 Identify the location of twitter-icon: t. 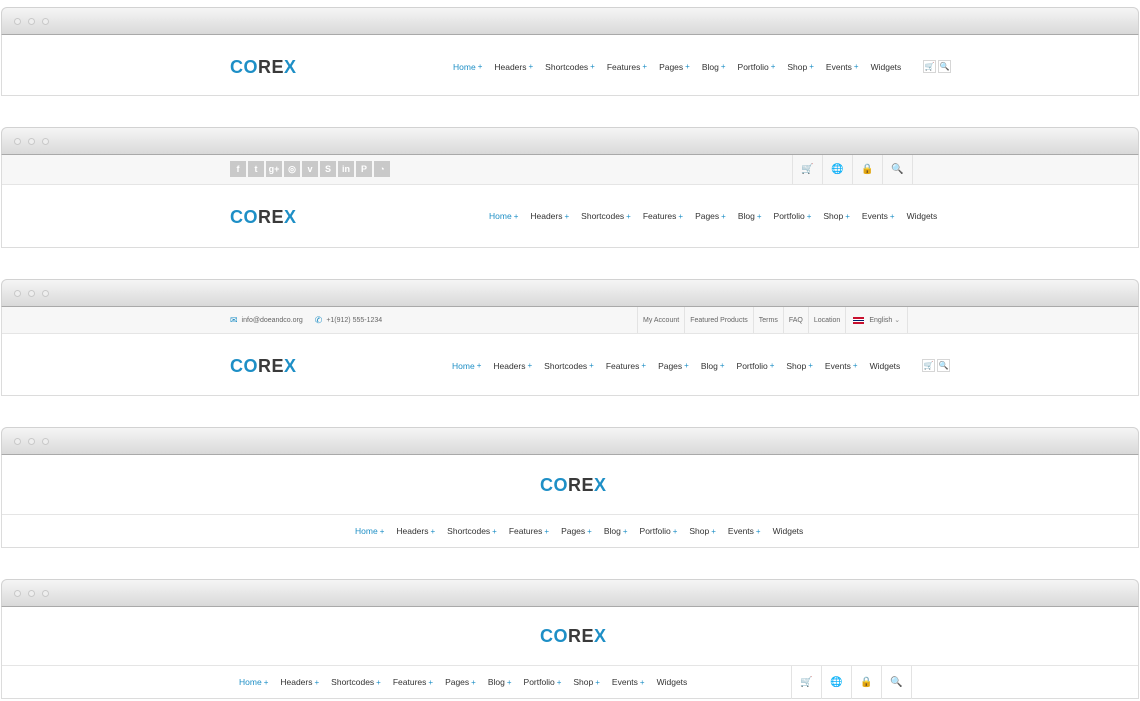
(256, 169).